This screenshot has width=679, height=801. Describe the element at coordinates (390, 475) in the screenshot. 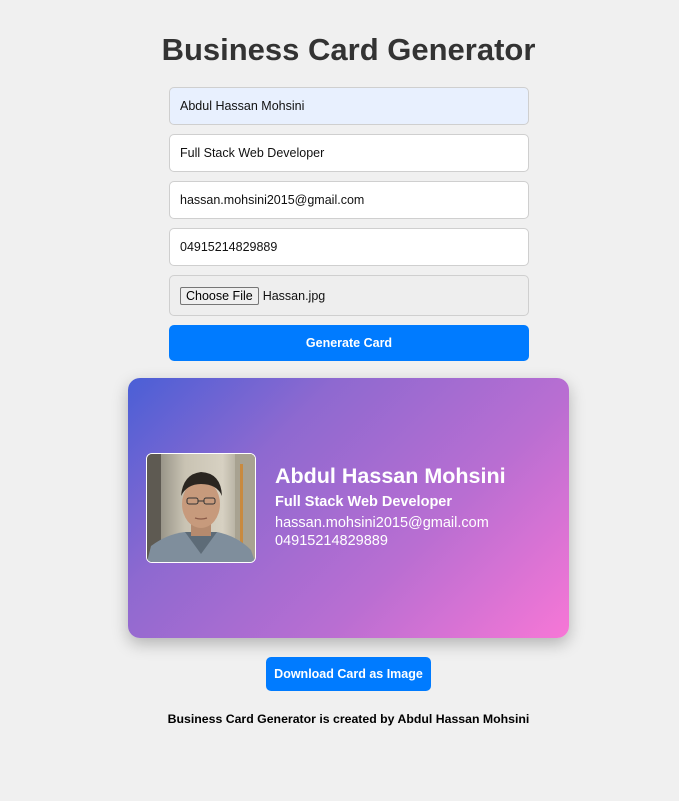

I see `card-name: Abdul Hassan Mohsini` at that location.